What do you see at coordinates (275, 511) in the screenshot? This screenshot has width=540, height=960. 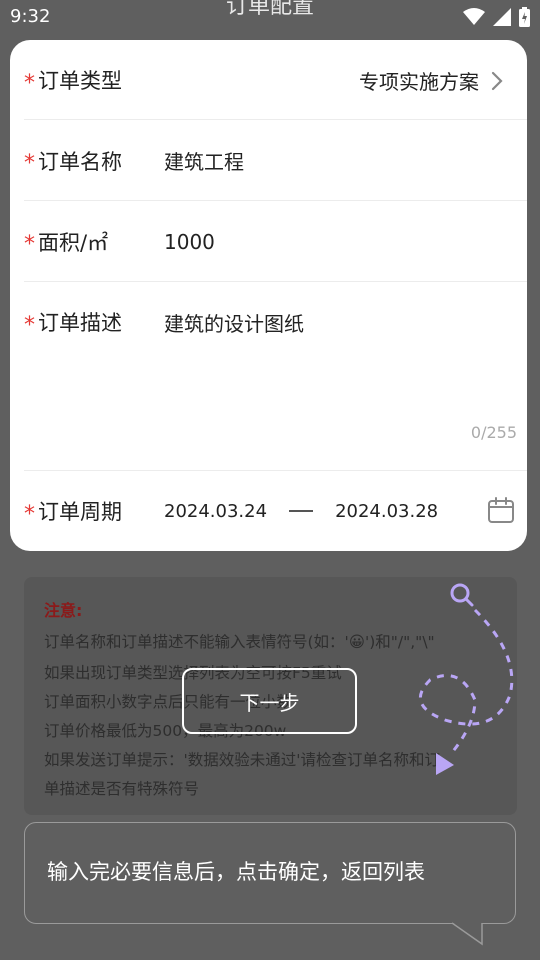 I see `period-row: * 订单周期 2024.03.24 2024.03.28` at bounding box center [275, 511].